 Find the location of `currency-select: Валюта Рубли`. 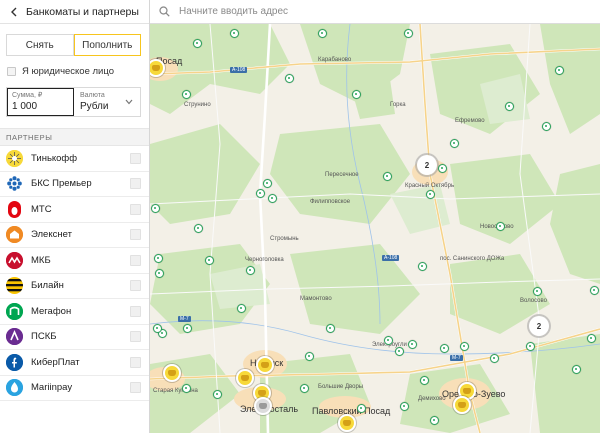

currency-select: Валюта Рубли is located at coordinates (107, 102).